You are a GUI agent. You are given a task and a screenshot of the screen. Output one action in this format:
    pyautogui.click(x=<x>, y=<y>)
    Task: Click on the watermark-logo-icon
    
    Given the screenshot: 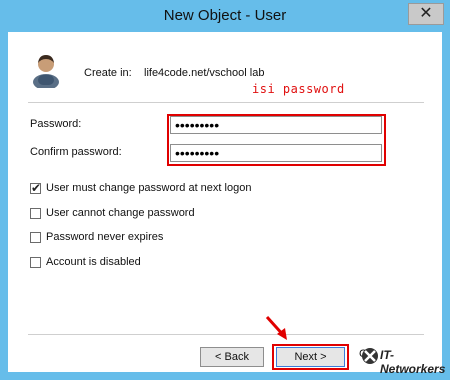 What is the action you would take?
    pyautogui.click(x=370, y=356)
    